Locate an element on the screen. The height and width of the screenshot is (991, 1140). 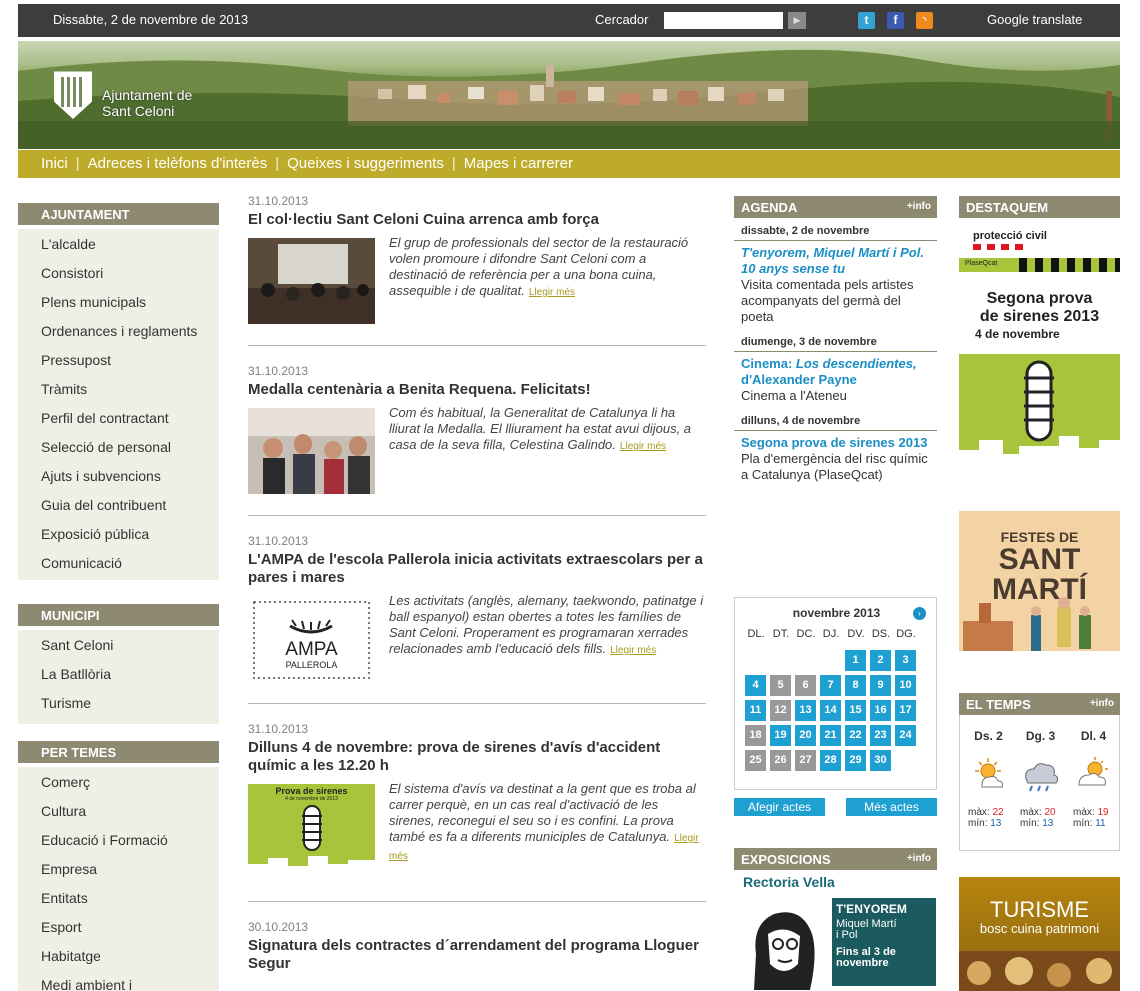
sidebar-item: Sant Celoni is located at coordinates (118, 644).